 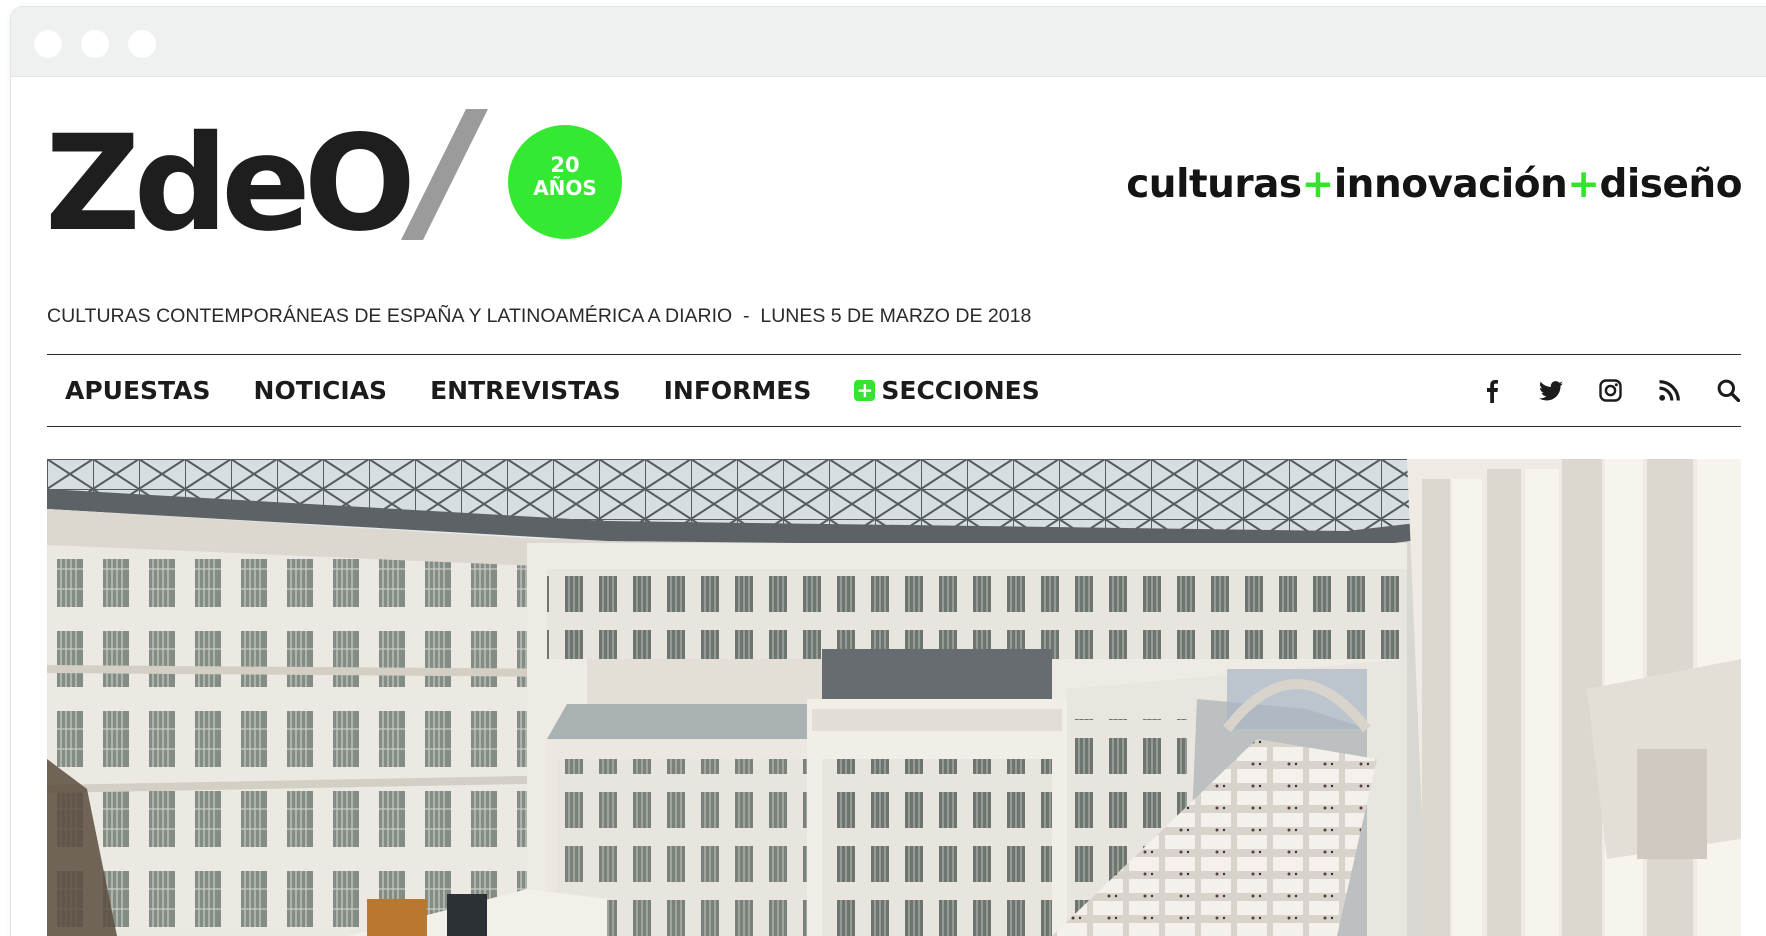 I want to click on nav-item-entrevistas: ENTREVISTAS, so click(x=525, y=390).